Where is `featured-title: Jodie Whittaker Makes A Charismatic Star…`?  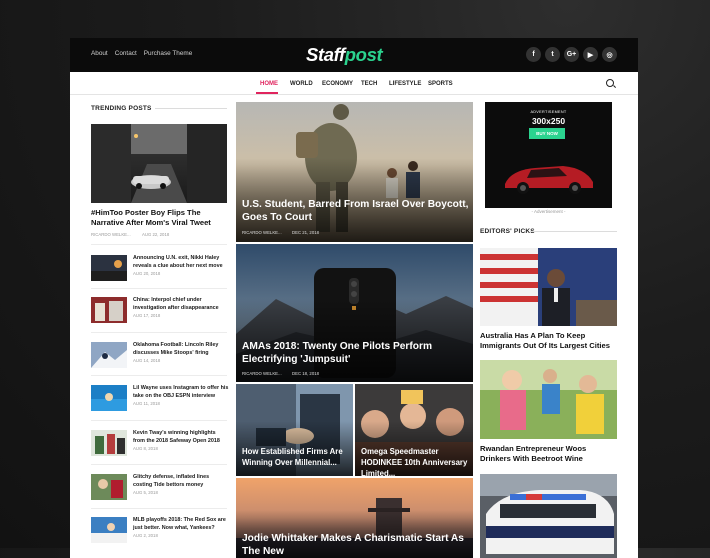 featured-title: Jodie Whittaker Makes A Charismatic Star… is located at coordinates (356, 545).